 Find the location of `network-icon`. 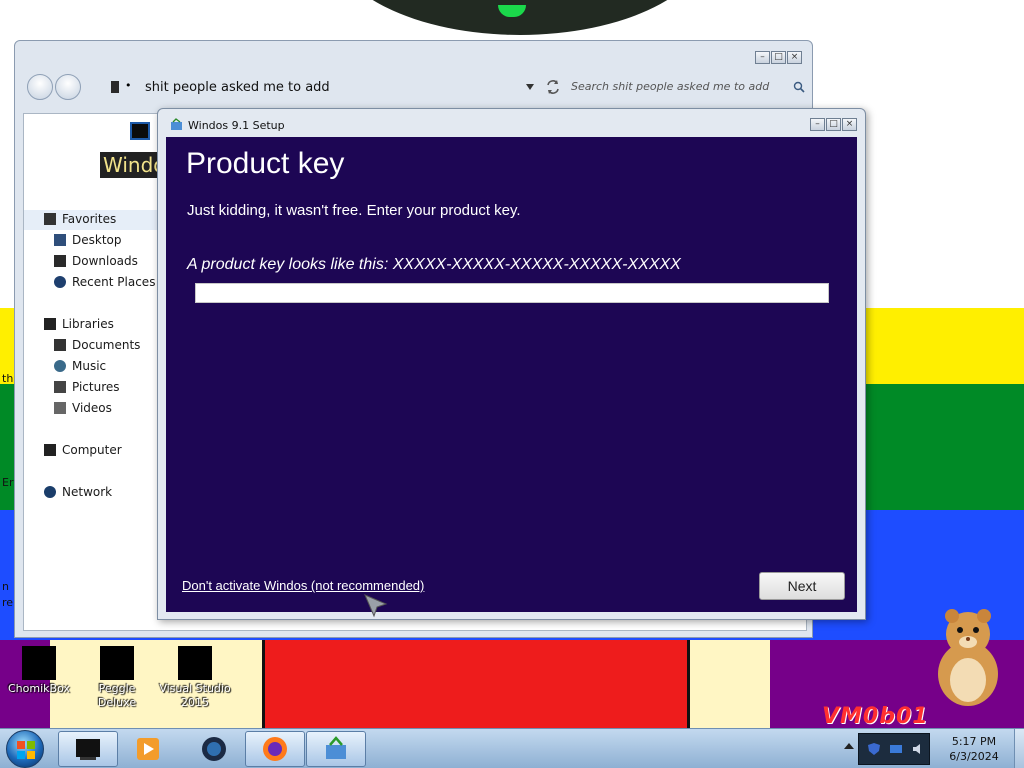

network-icon is located at coordinates (50, 492).